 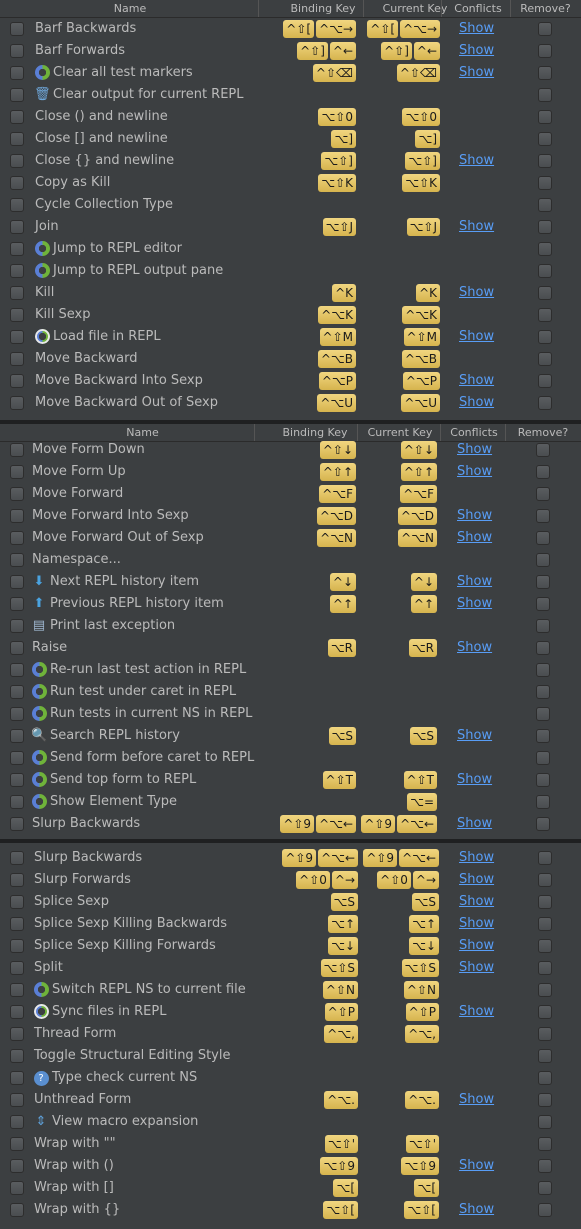 I want to click on table-row: Splice Sexp ⌥S ⌥S Show, so click(x=290, y=902).